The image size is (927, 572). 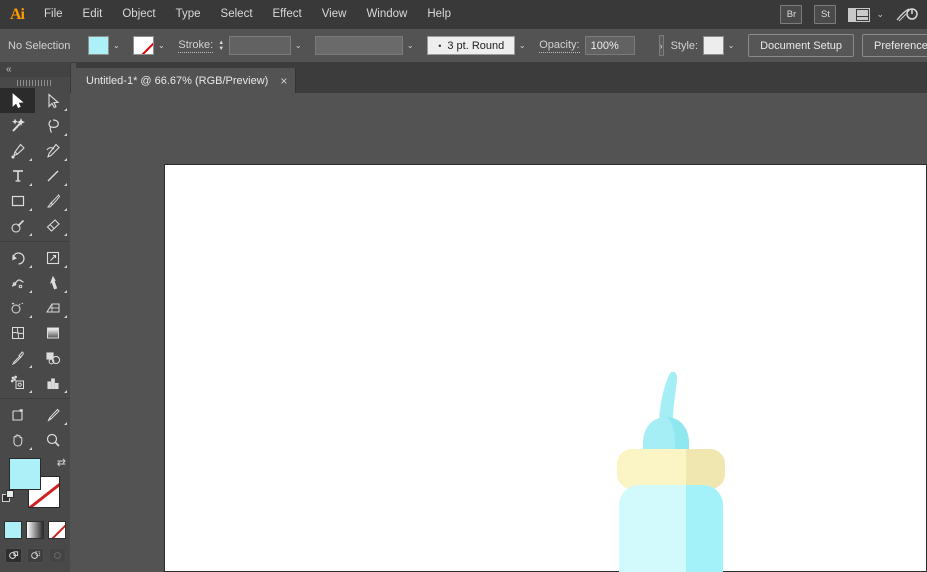 I want to click on arrange-documents-icon, so click(x=859, y=14).